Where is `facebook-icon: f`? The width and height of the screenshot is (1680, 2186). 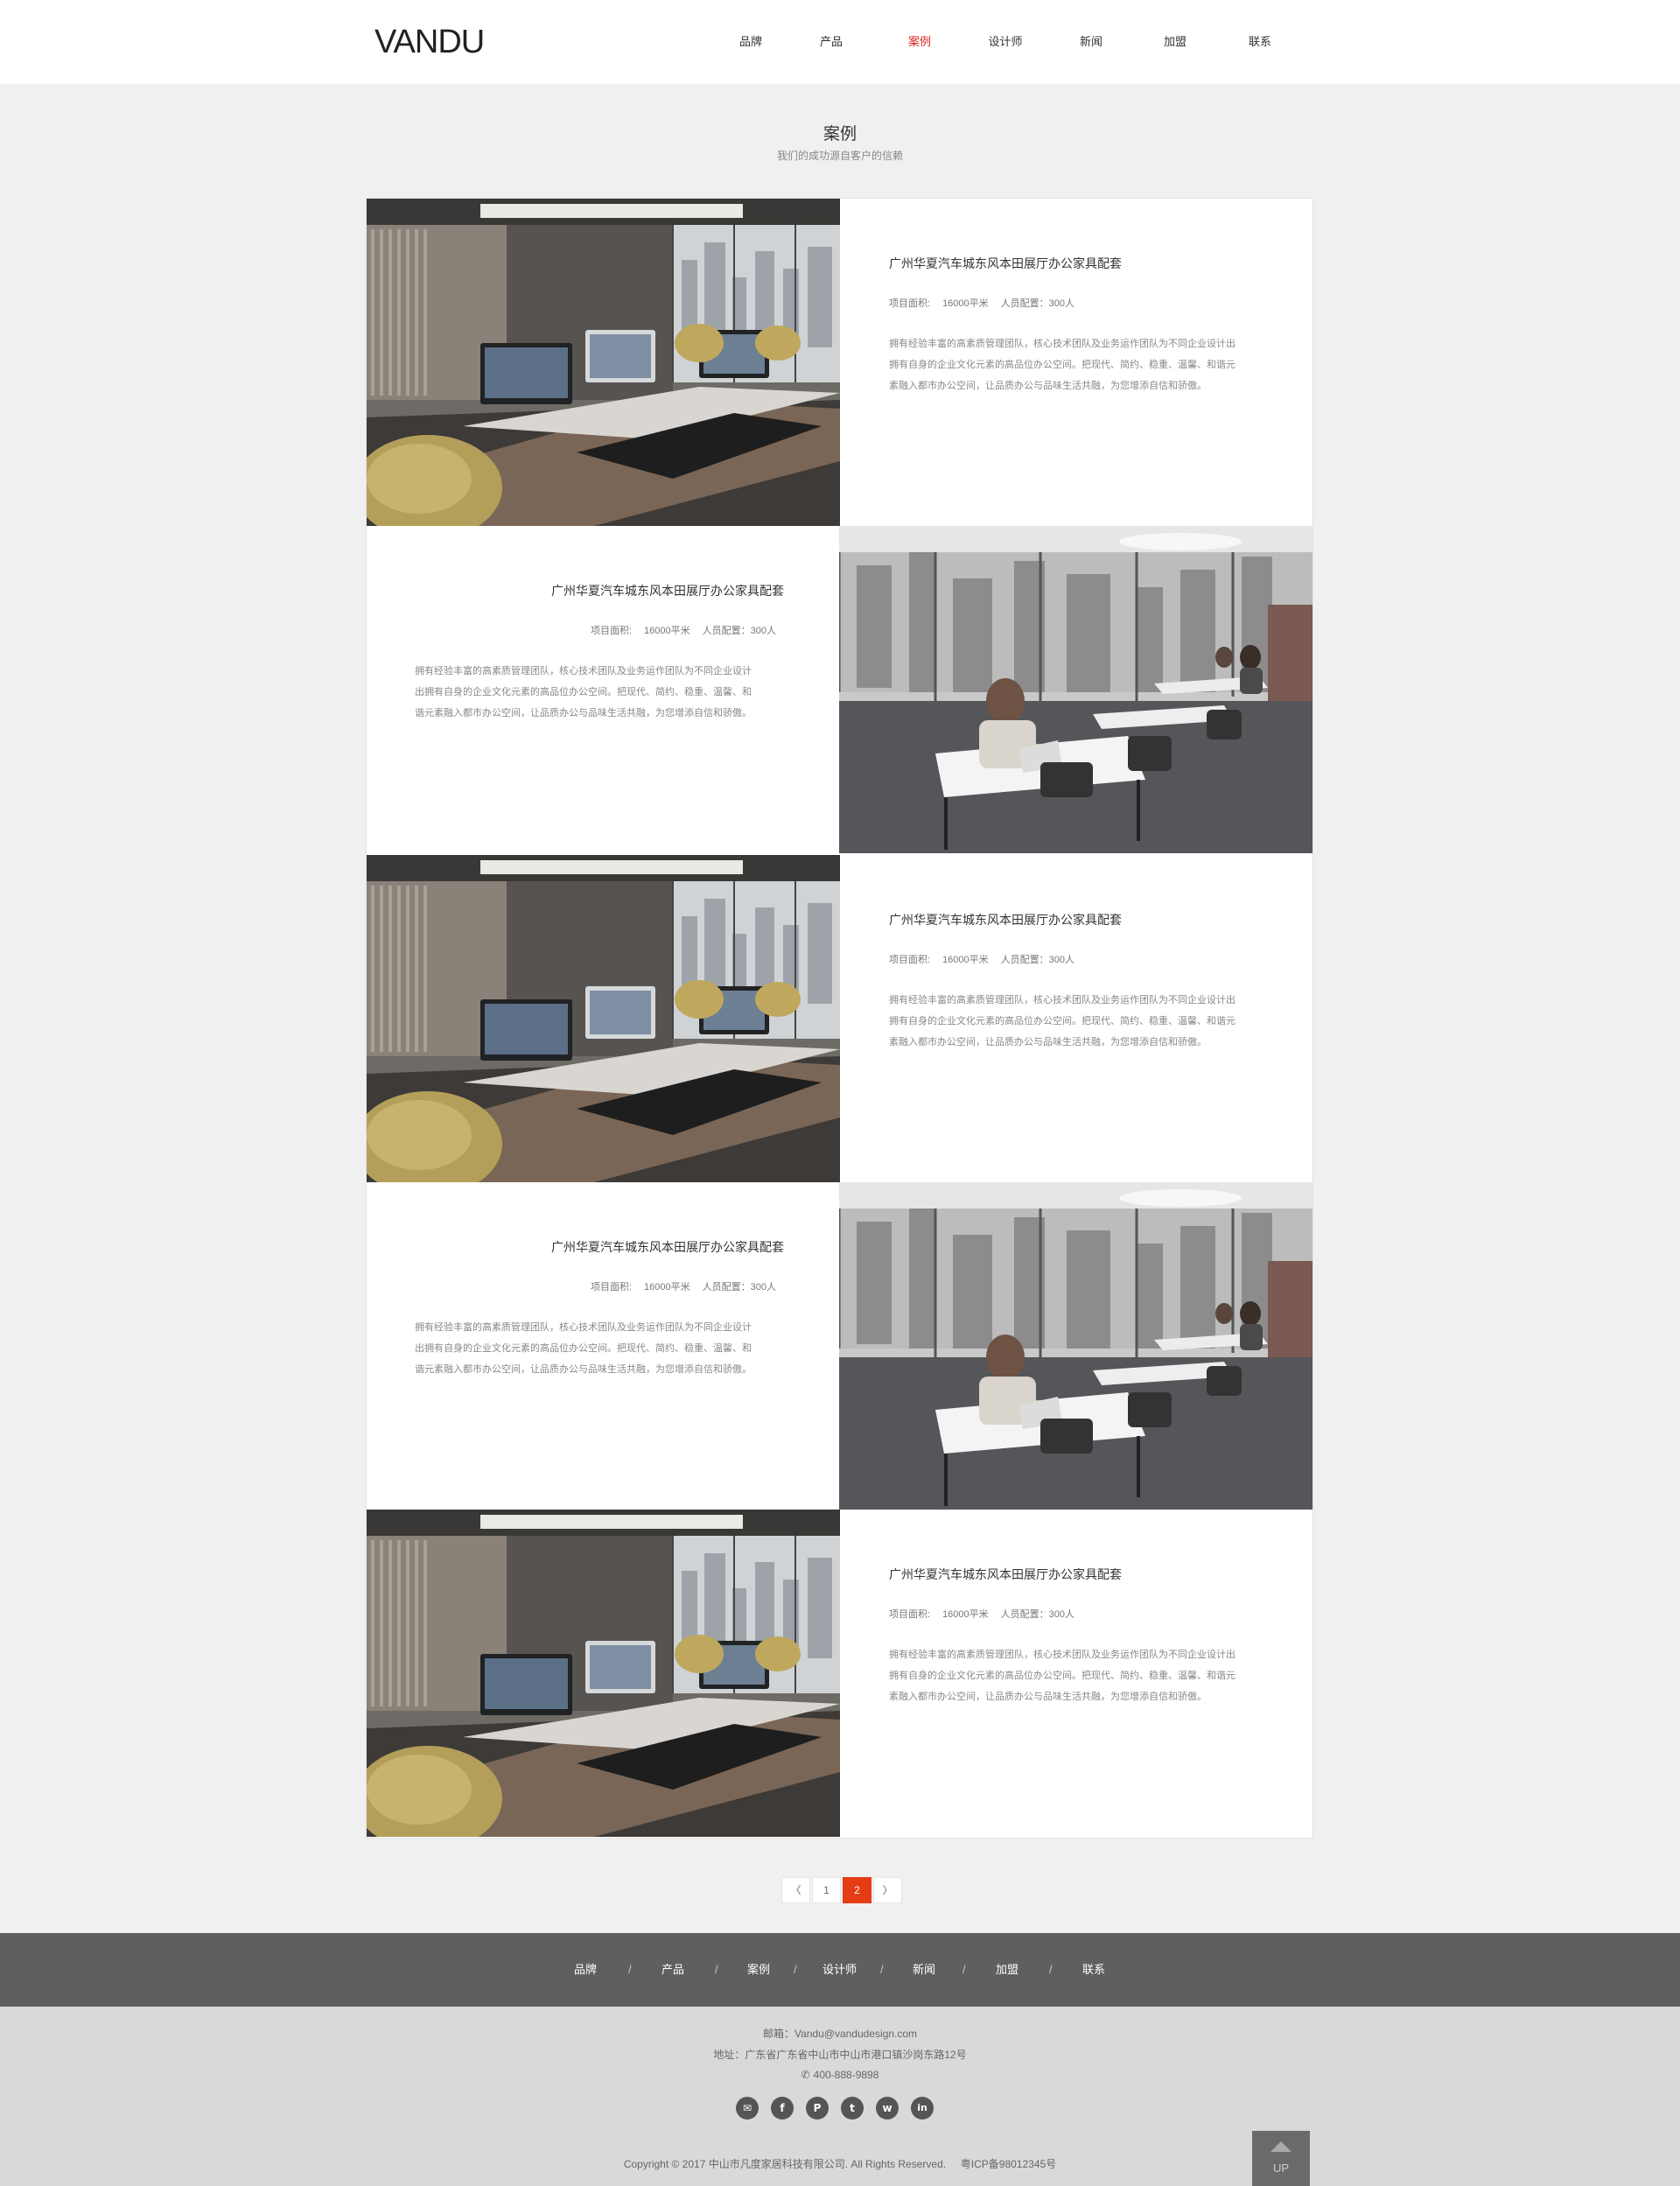
facebook-icon: f is located at coordinates (782, 2108).